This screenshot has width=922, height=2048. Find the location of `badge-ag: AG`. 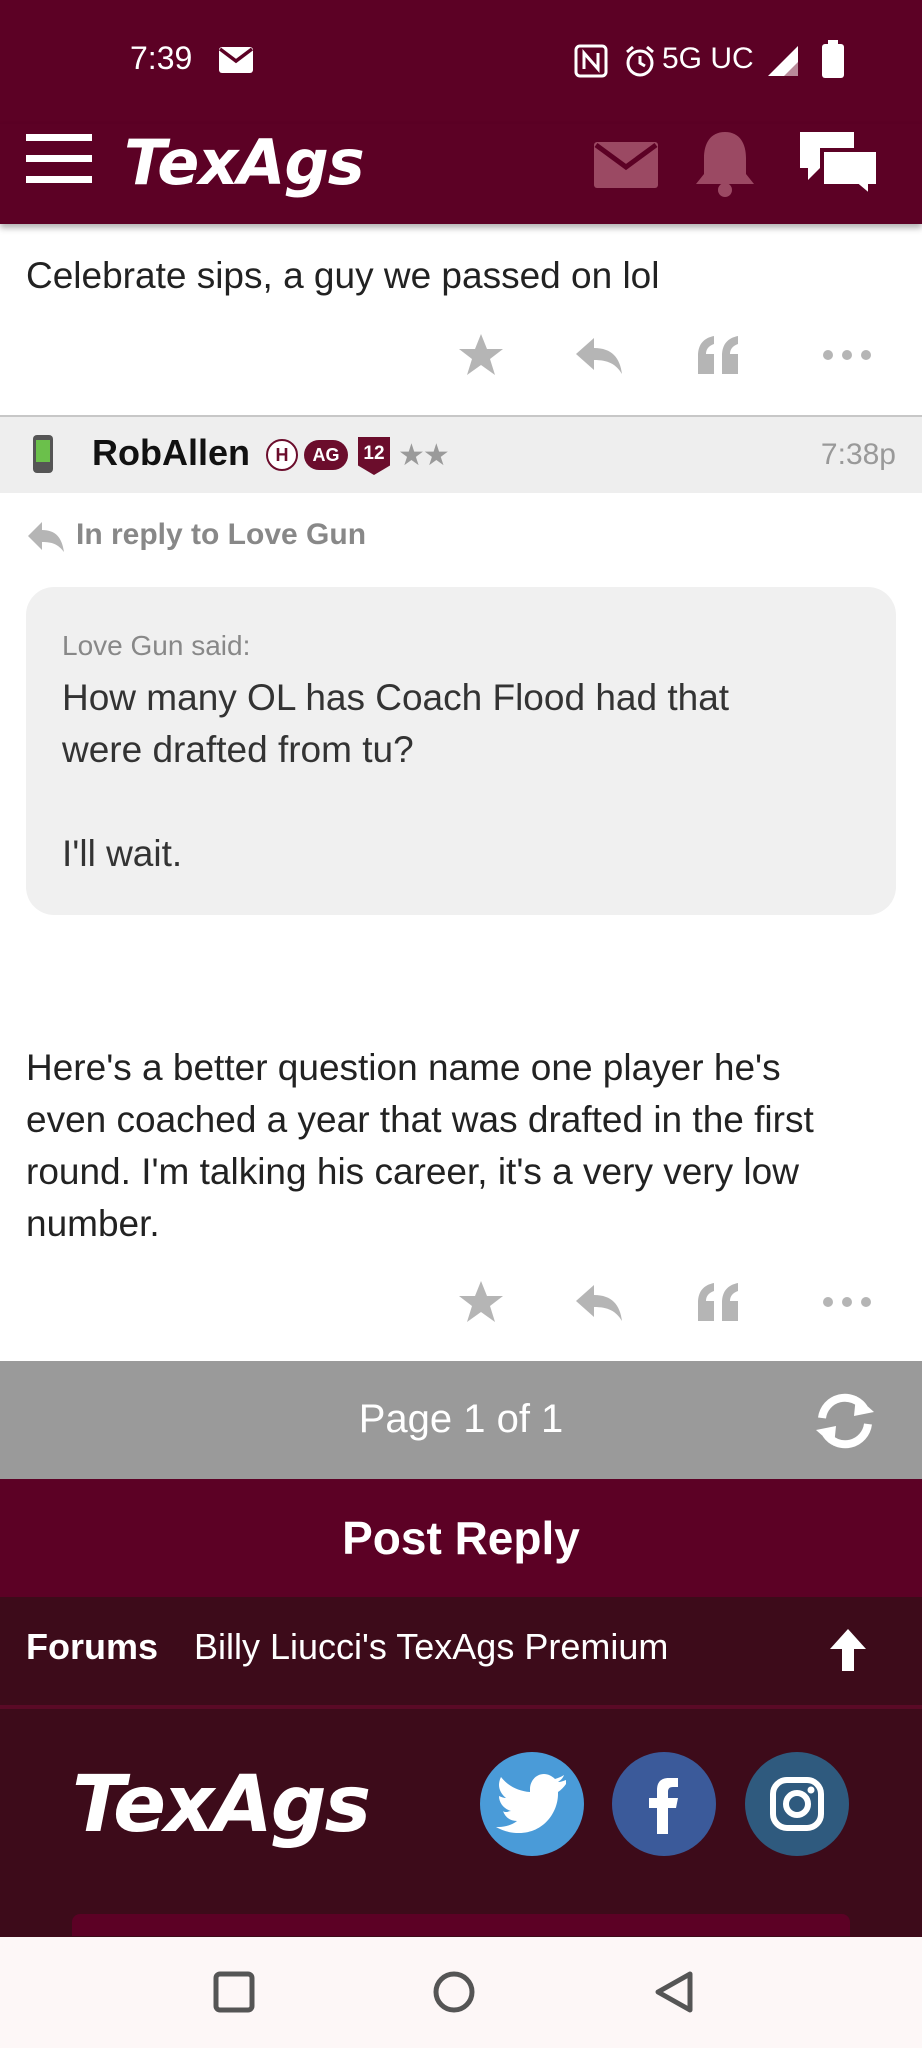

badge-ag: AG is located at coordinates (326, 455).